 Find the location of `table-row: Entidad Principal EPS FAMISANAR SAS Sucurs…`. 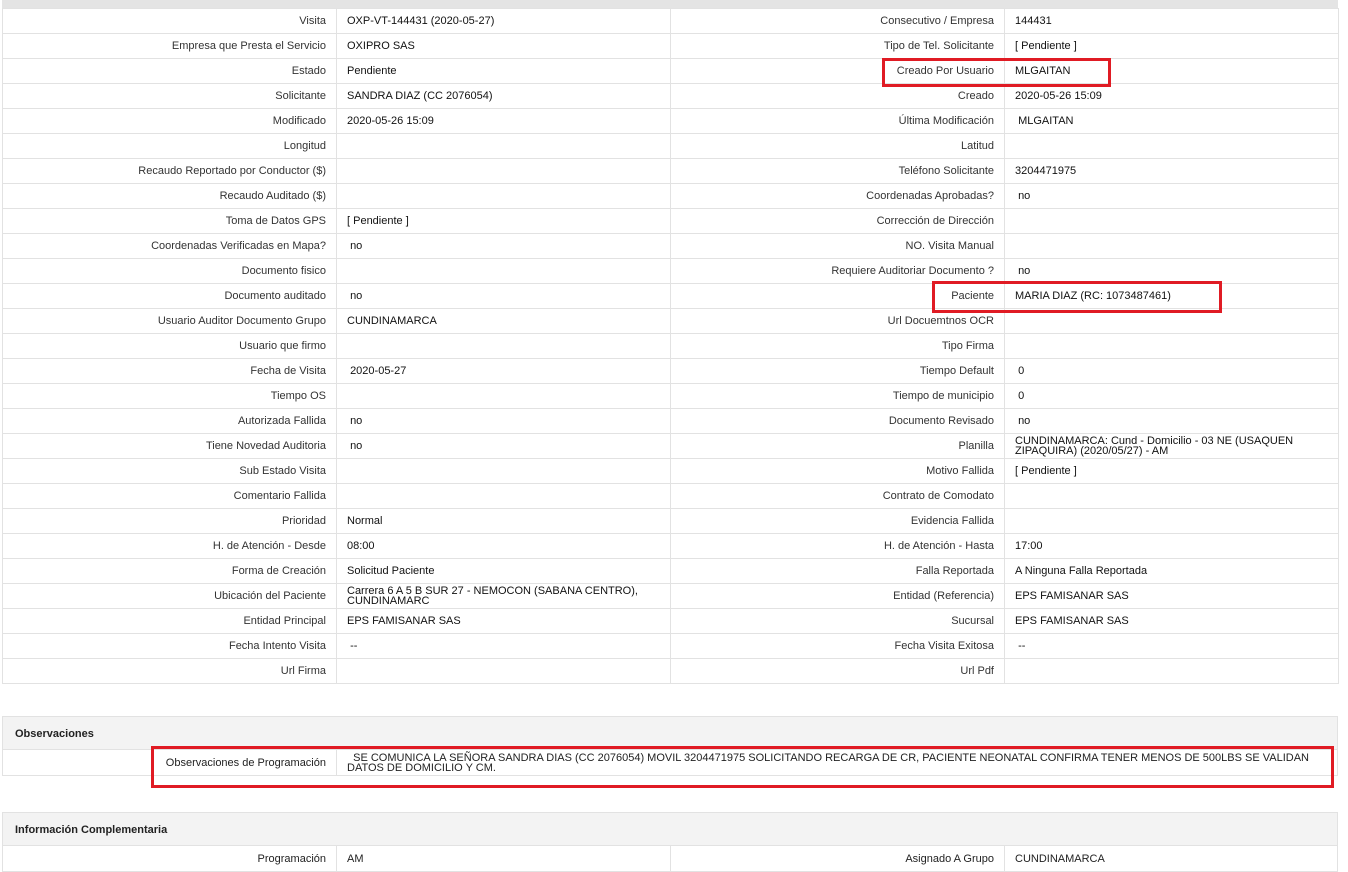

table-row: Entidad Principal EPS FAMISANAR SAS Sucurs… is located at coordinates (670, 621).